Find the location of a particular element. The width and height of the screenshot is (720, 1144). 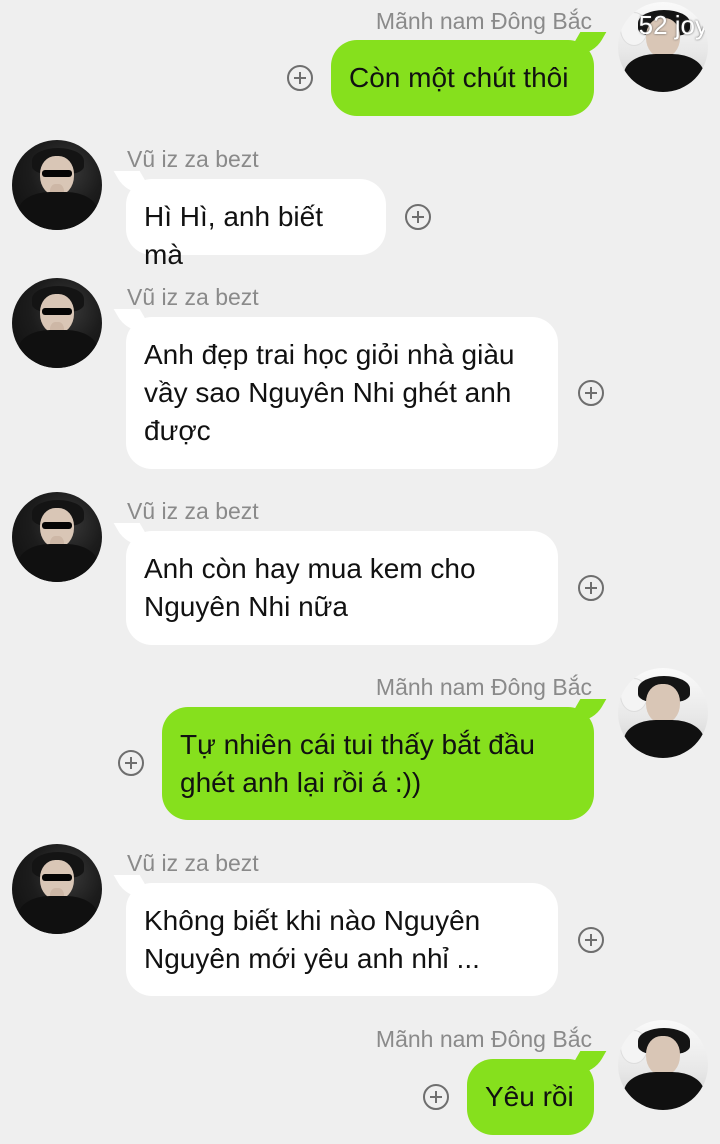

message-text: Yêu rồi is located at coordinates (529, 1096).